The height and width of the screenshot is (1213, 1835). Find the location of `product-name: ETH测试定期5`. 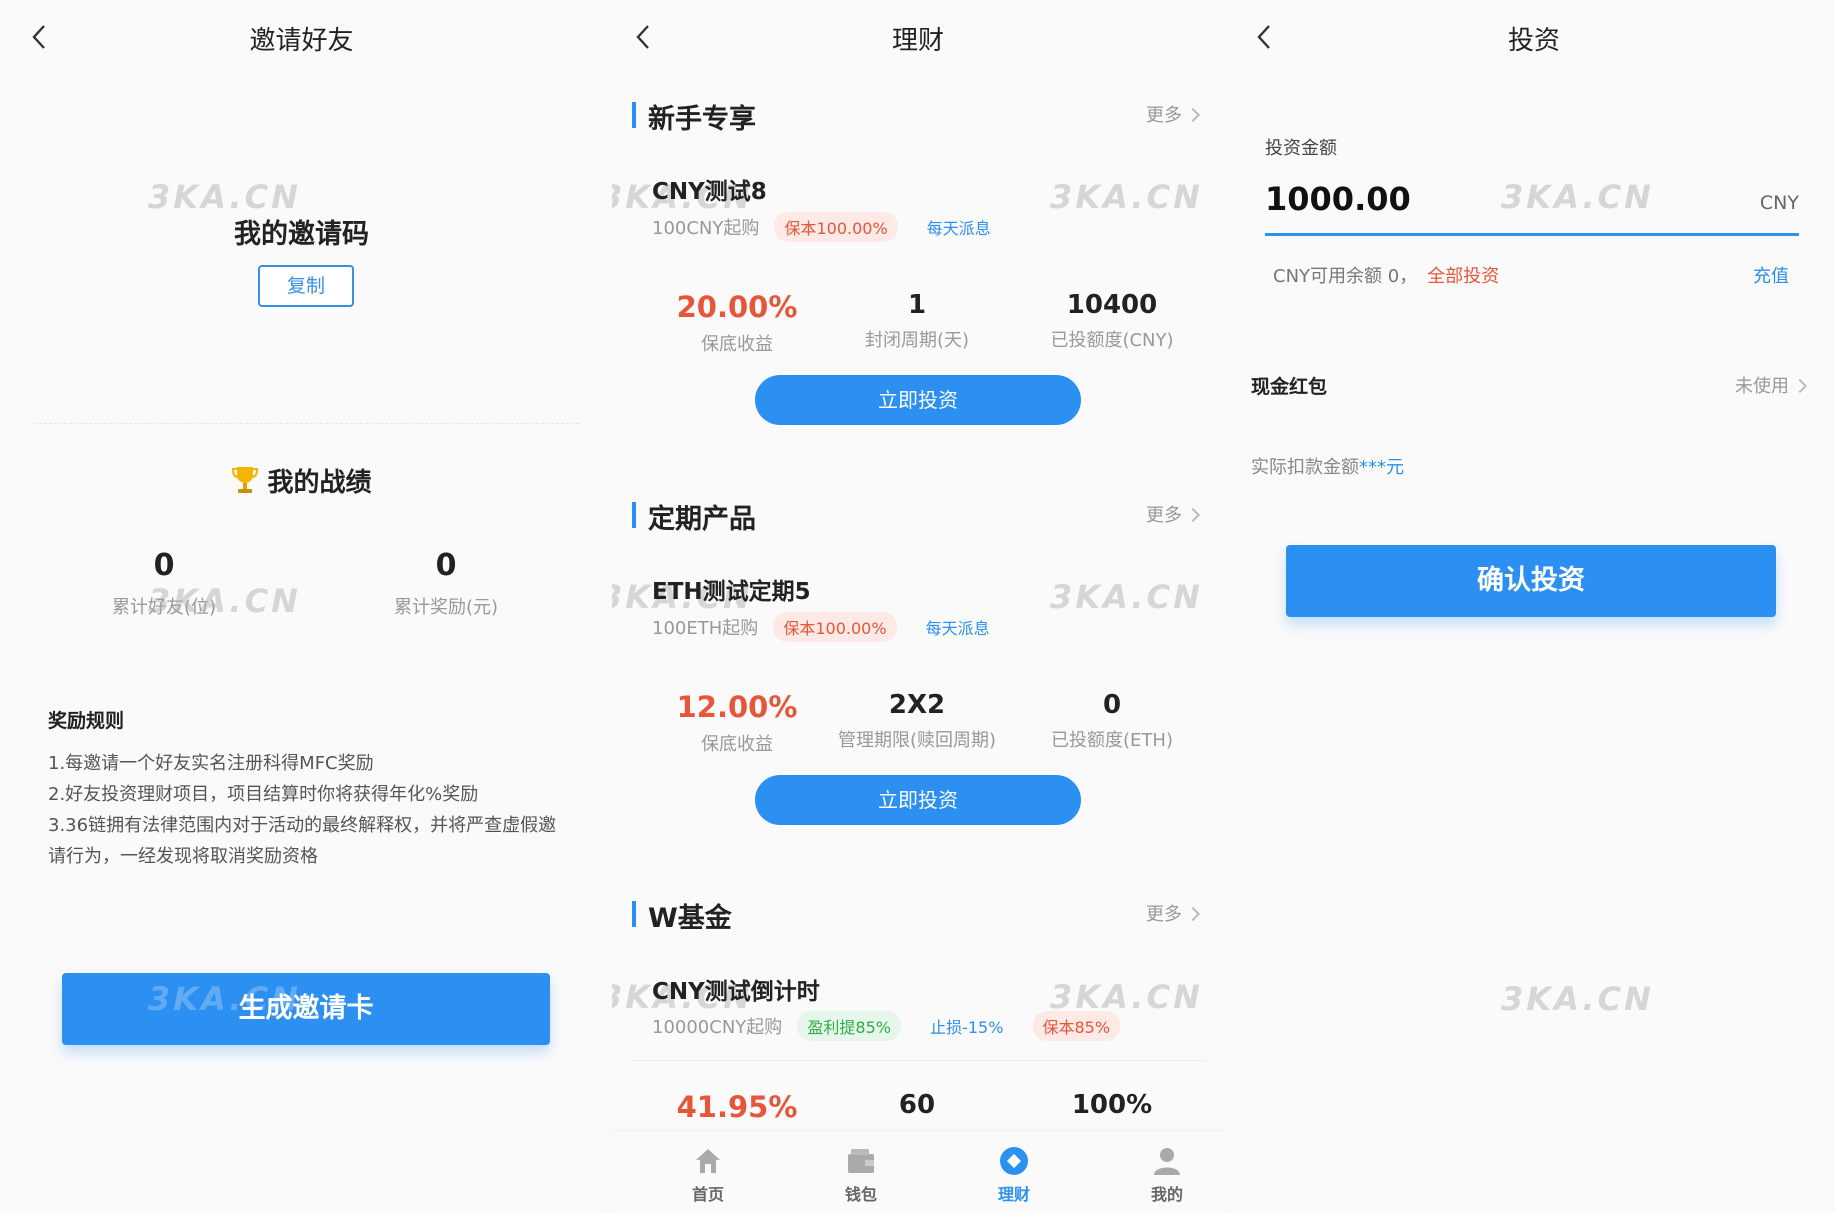

product-name: ETH测试定期5 is located at coordinates (731, 589).